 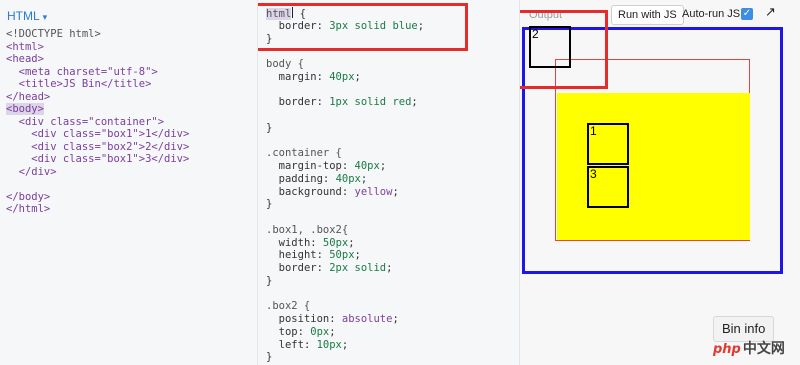 I want to click on code-line: margin-top: 40px;, so click(x=332, y=166).